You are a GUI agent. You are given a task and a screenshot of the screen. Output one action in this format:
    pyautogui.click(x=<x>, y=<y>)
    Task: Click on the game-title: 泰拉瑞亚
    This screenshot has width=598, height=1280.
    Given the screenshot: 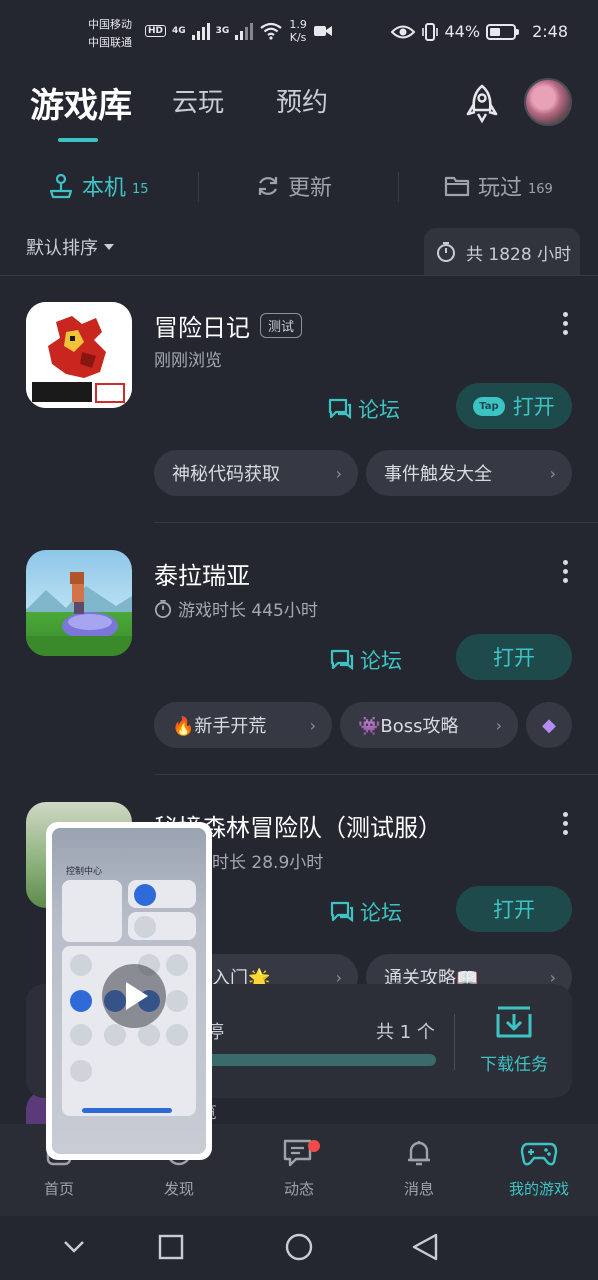 What is the action you would take?
    pyautogui.click(x=202, y=573)
    